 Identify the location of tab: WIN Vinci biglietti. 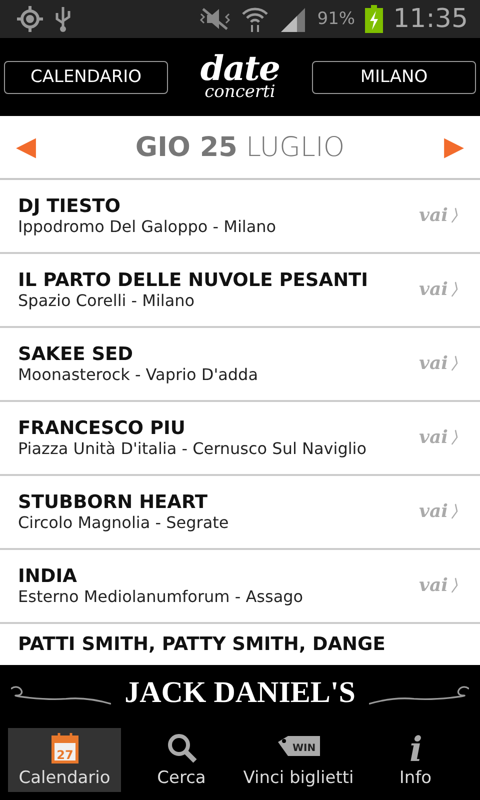
(298, 760).